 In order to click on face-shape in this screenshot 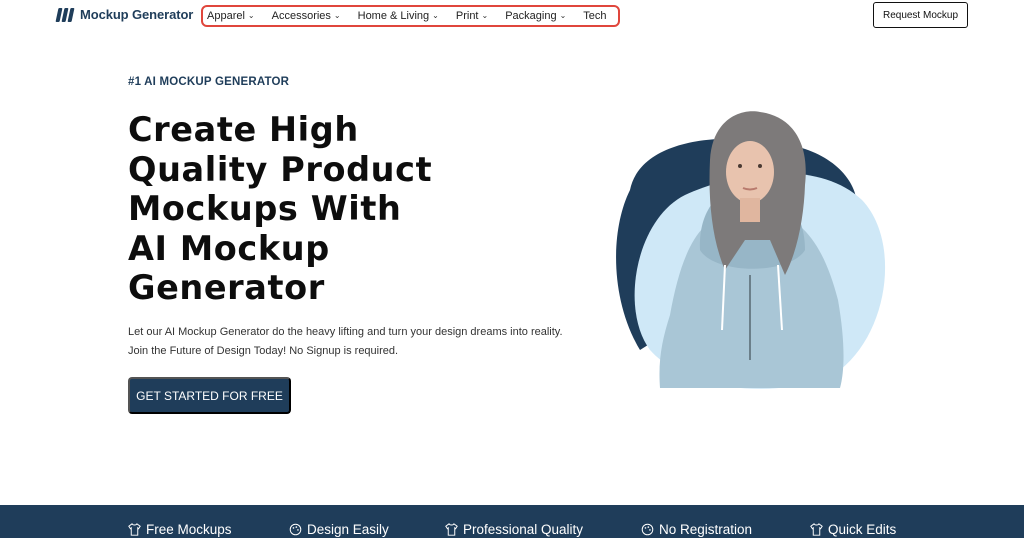, I will do `click(750, 172)`.